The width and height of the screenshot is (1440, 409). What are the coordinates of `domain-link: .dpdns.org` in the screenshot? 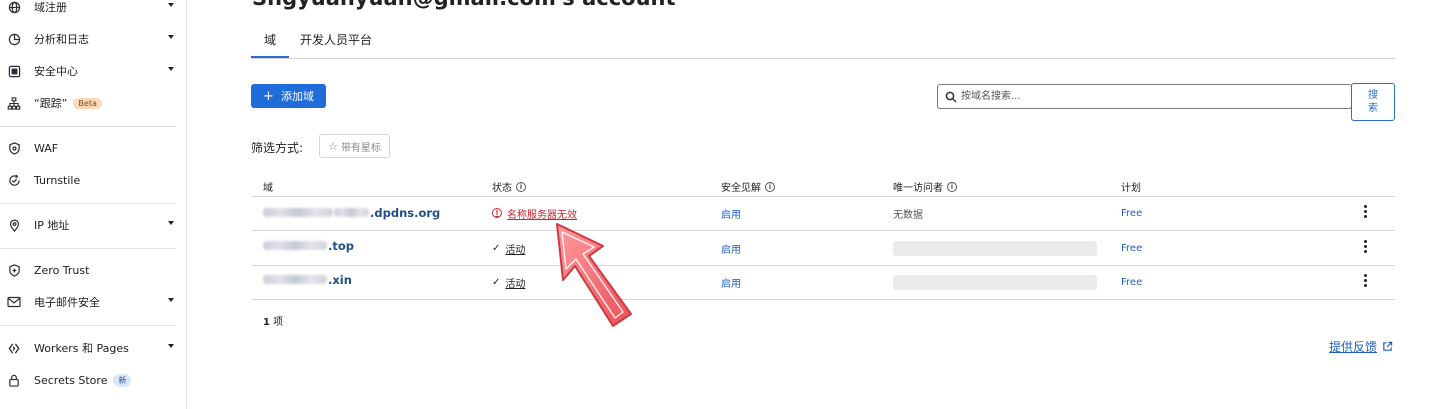 It's located at (351, 213).